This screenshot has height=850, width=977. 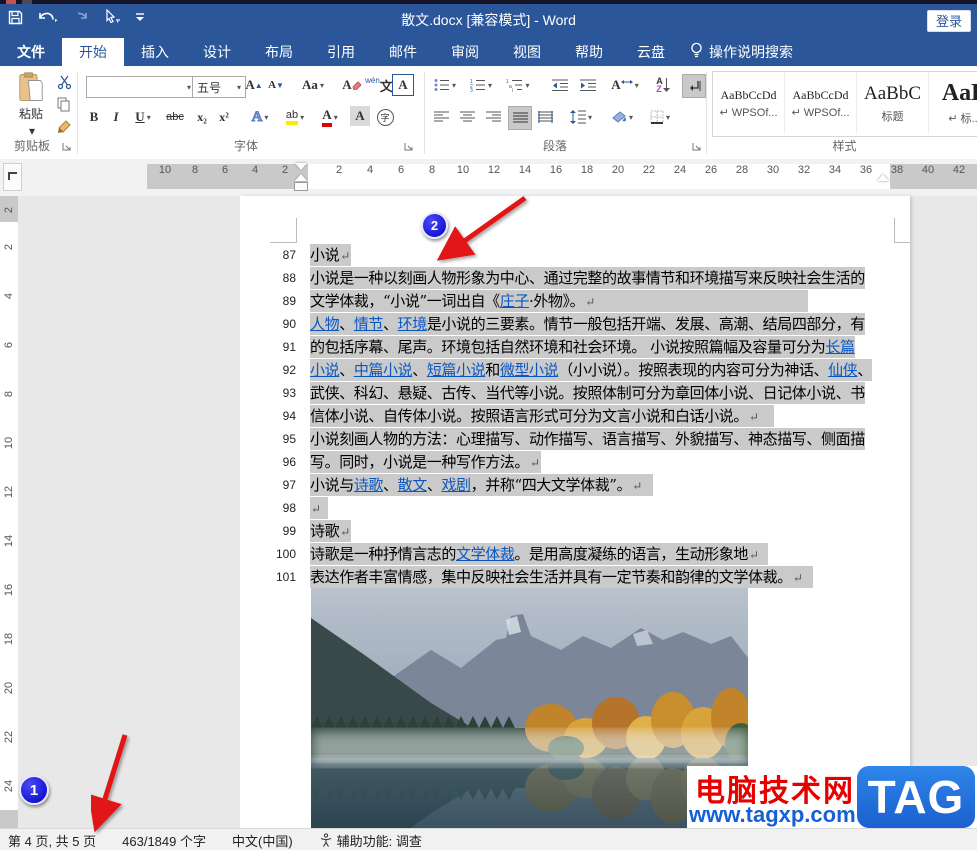 What do you see at coordinates (575, 439) in the screenshot?
I see `doc-line: 95 小说刻画人物的方法：心理描写、动作描写、语言描写、外貌描写、神态描写、侧面描` at bounding box center [575, 439].